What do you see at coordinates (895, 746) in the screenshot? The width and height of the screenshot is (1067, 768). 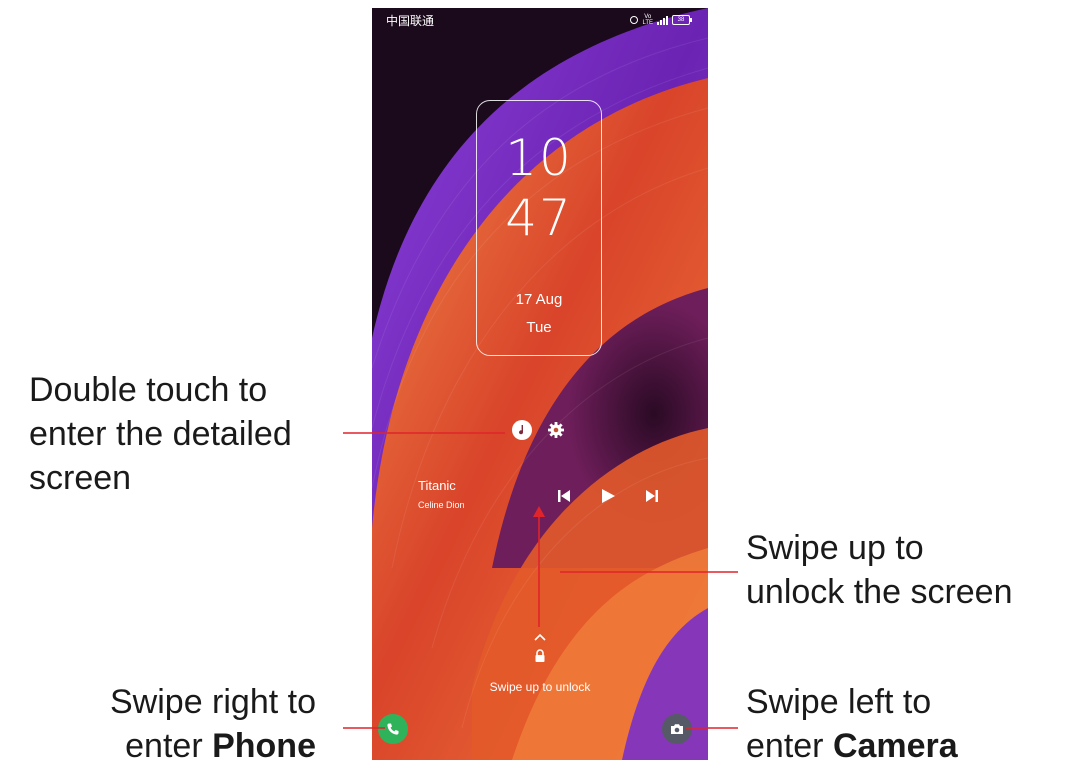 I see `callout-app-name: Camera` at bounding box center [895, 746].